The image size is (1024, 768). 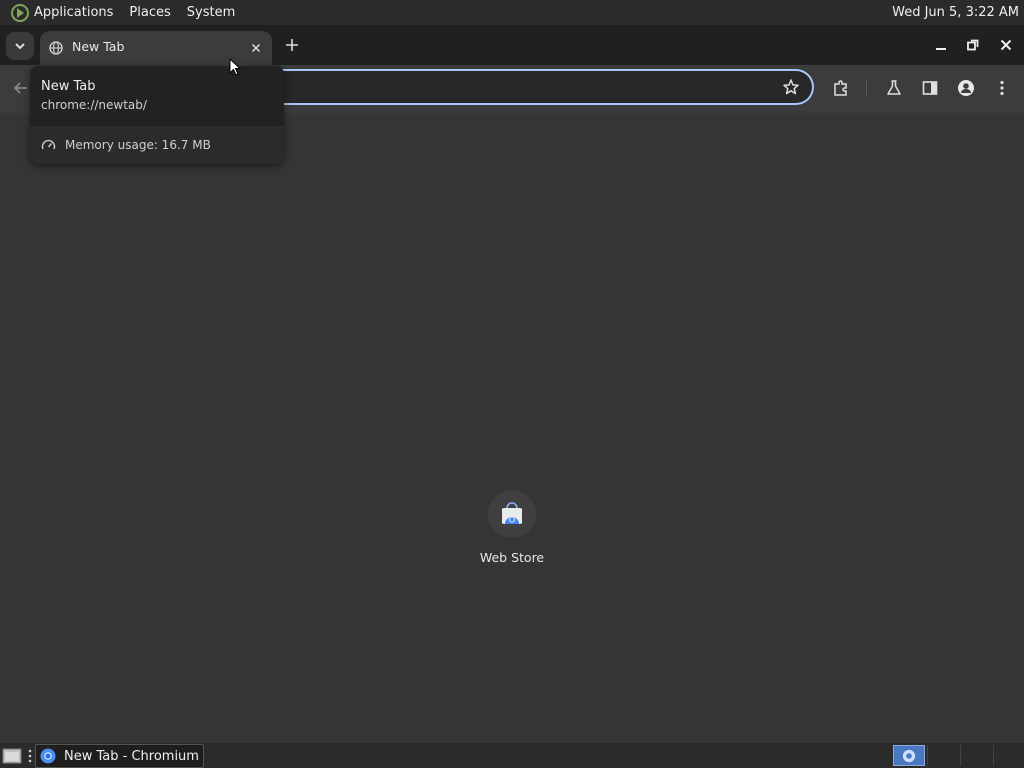 I want to click on bottom-panel: New Tab - Chromium, so click(x=512, y=755).